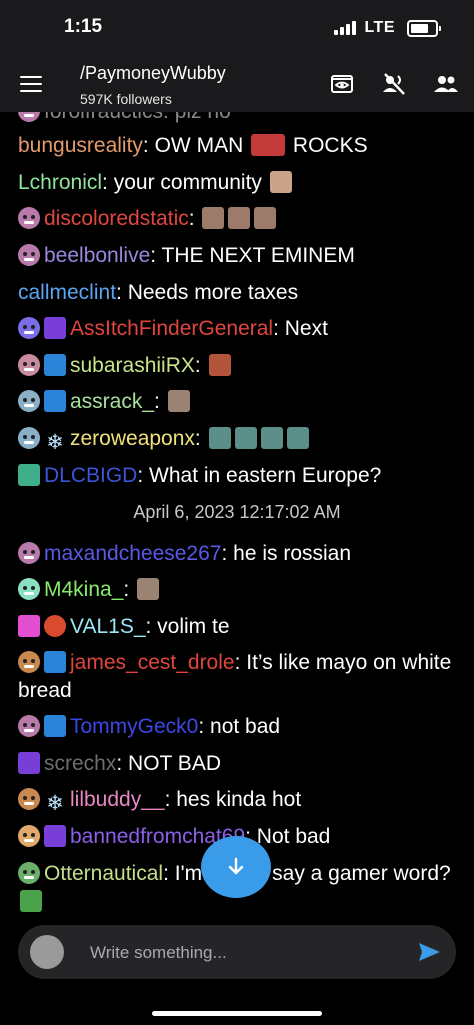 Image resolution: width=474 pixels, height=1025 pixels. I want to click on theater-mode-icon, so click(342, 84).